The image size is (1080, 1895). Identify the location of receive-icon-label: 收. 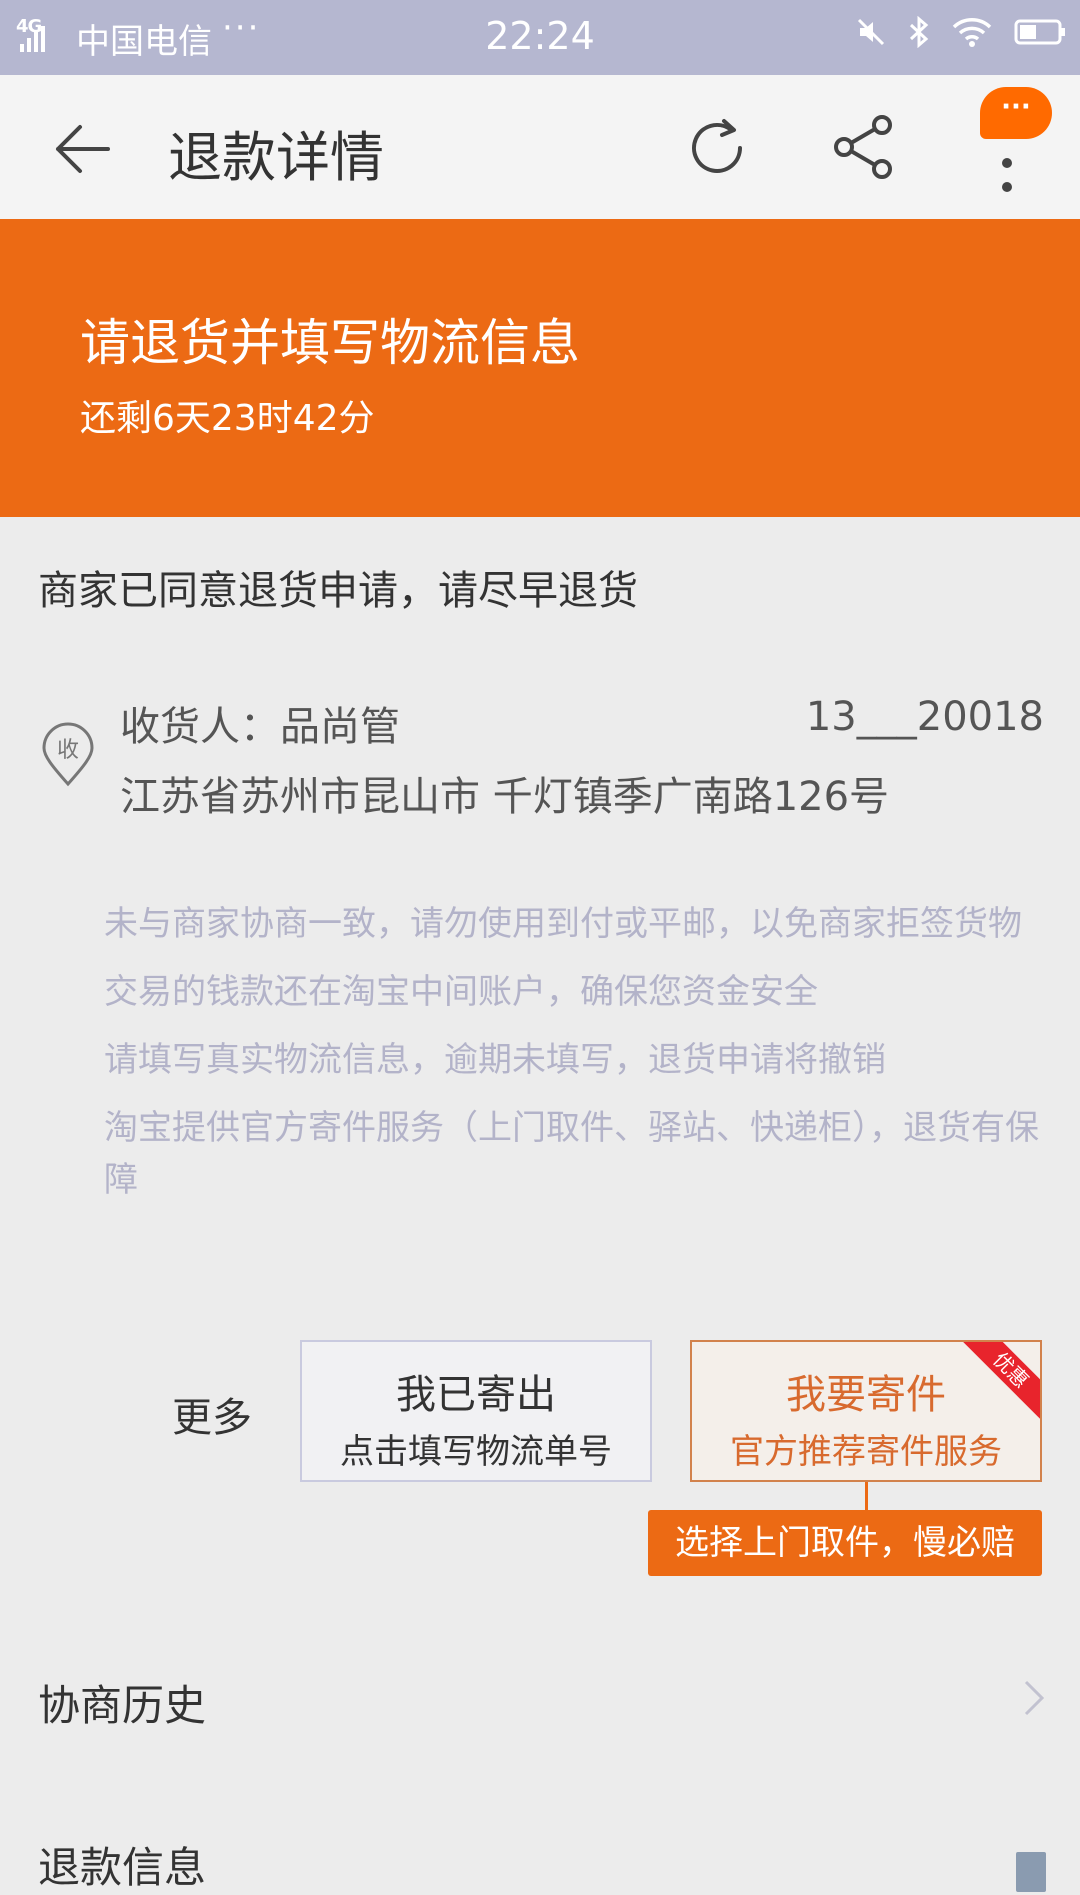
(68, 750).